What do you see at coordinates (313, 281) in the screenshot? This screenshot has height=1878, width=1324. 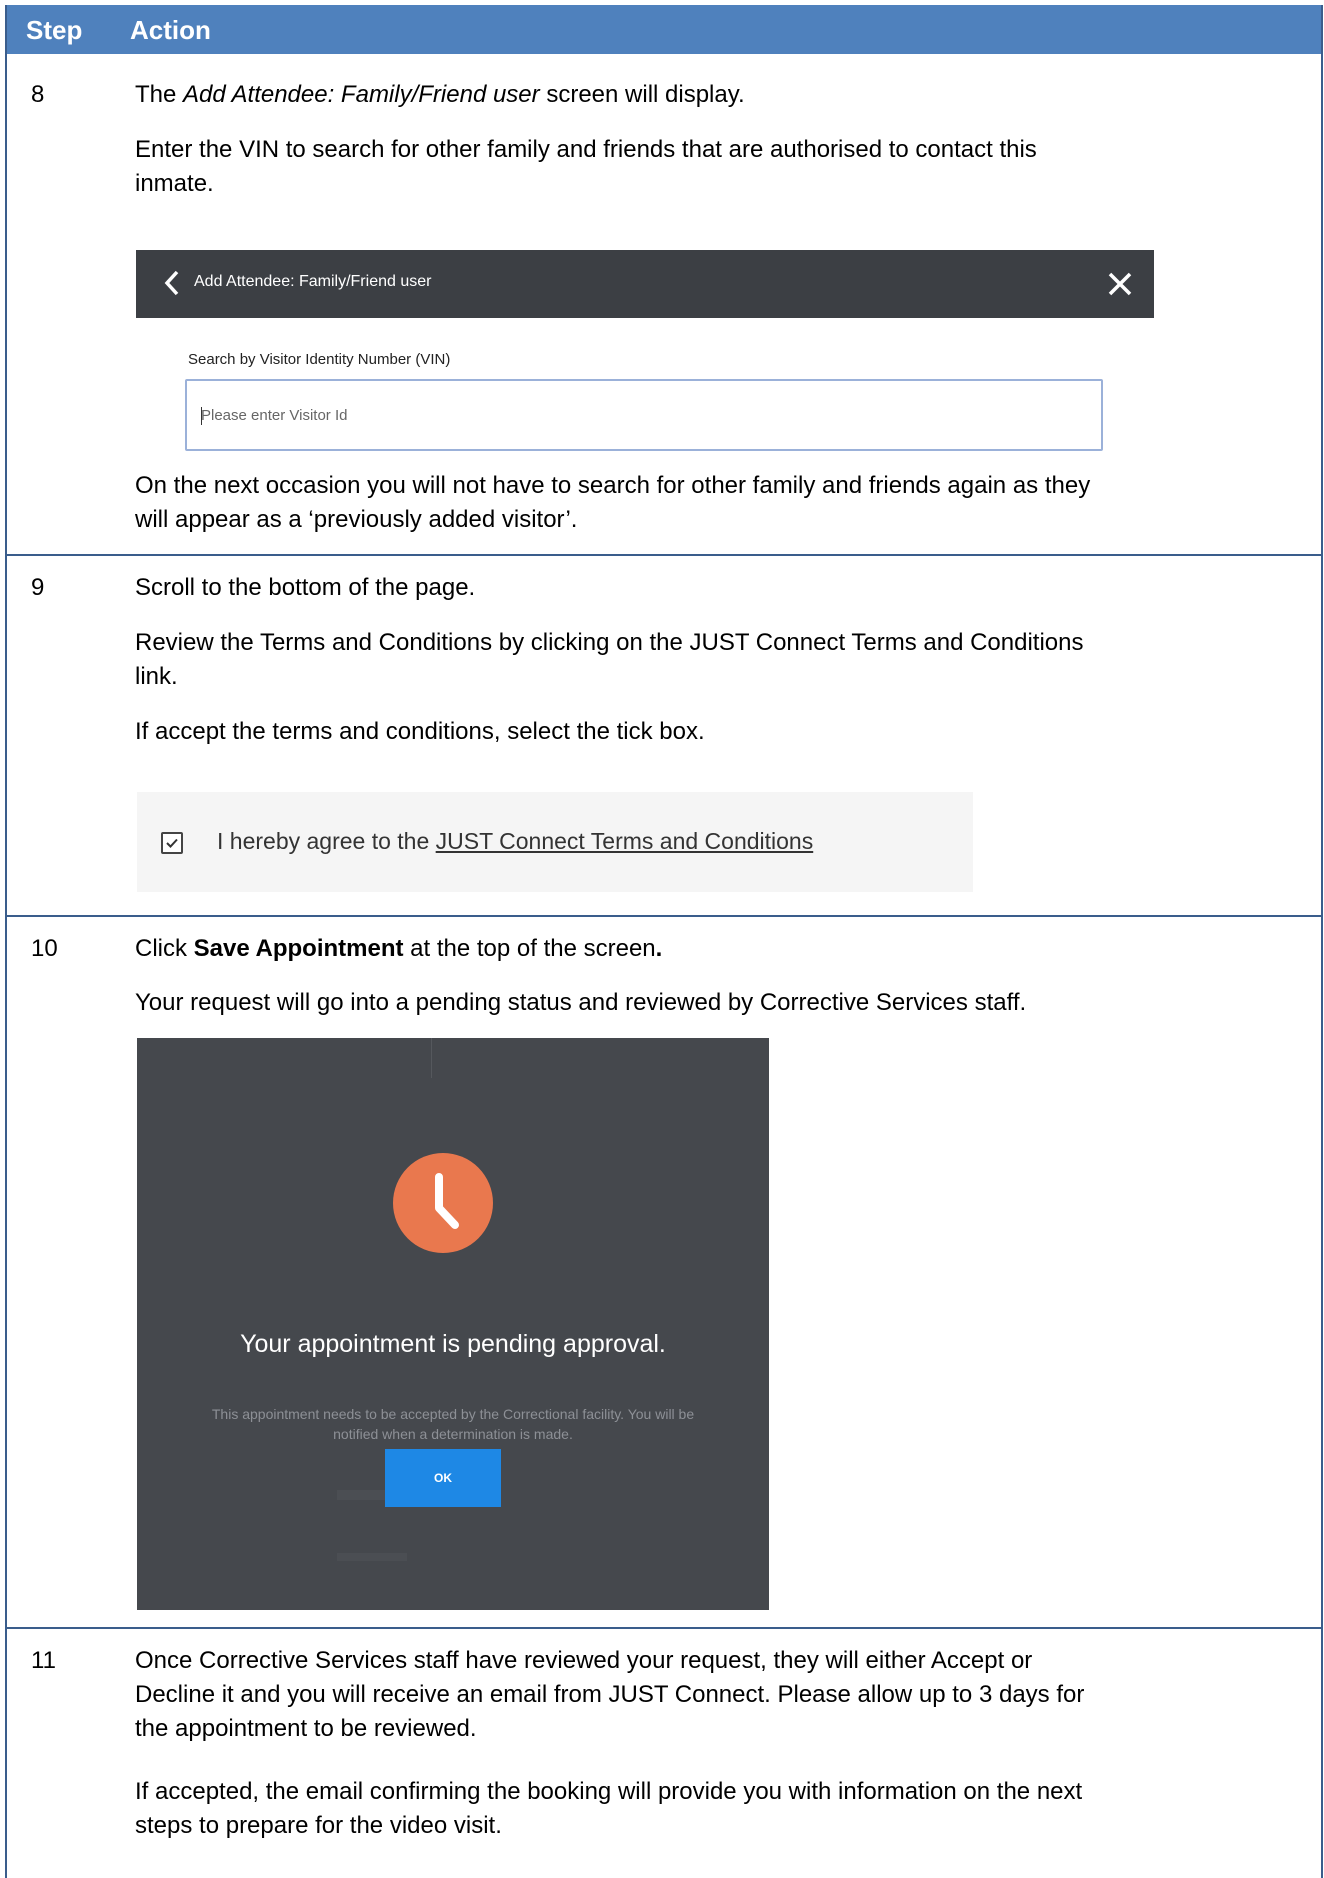 I see `attendee-screen-title: Add Attendee: Family/Friend user` at bounding box center [313, 281].